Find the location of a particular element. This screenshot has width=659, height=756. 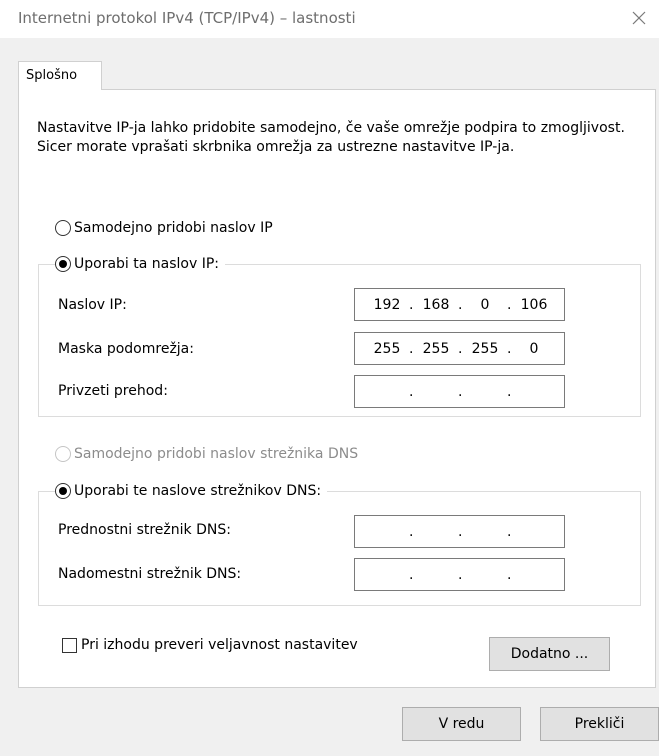

ip-octet-2: 168 is located at coordinates (436, 305).